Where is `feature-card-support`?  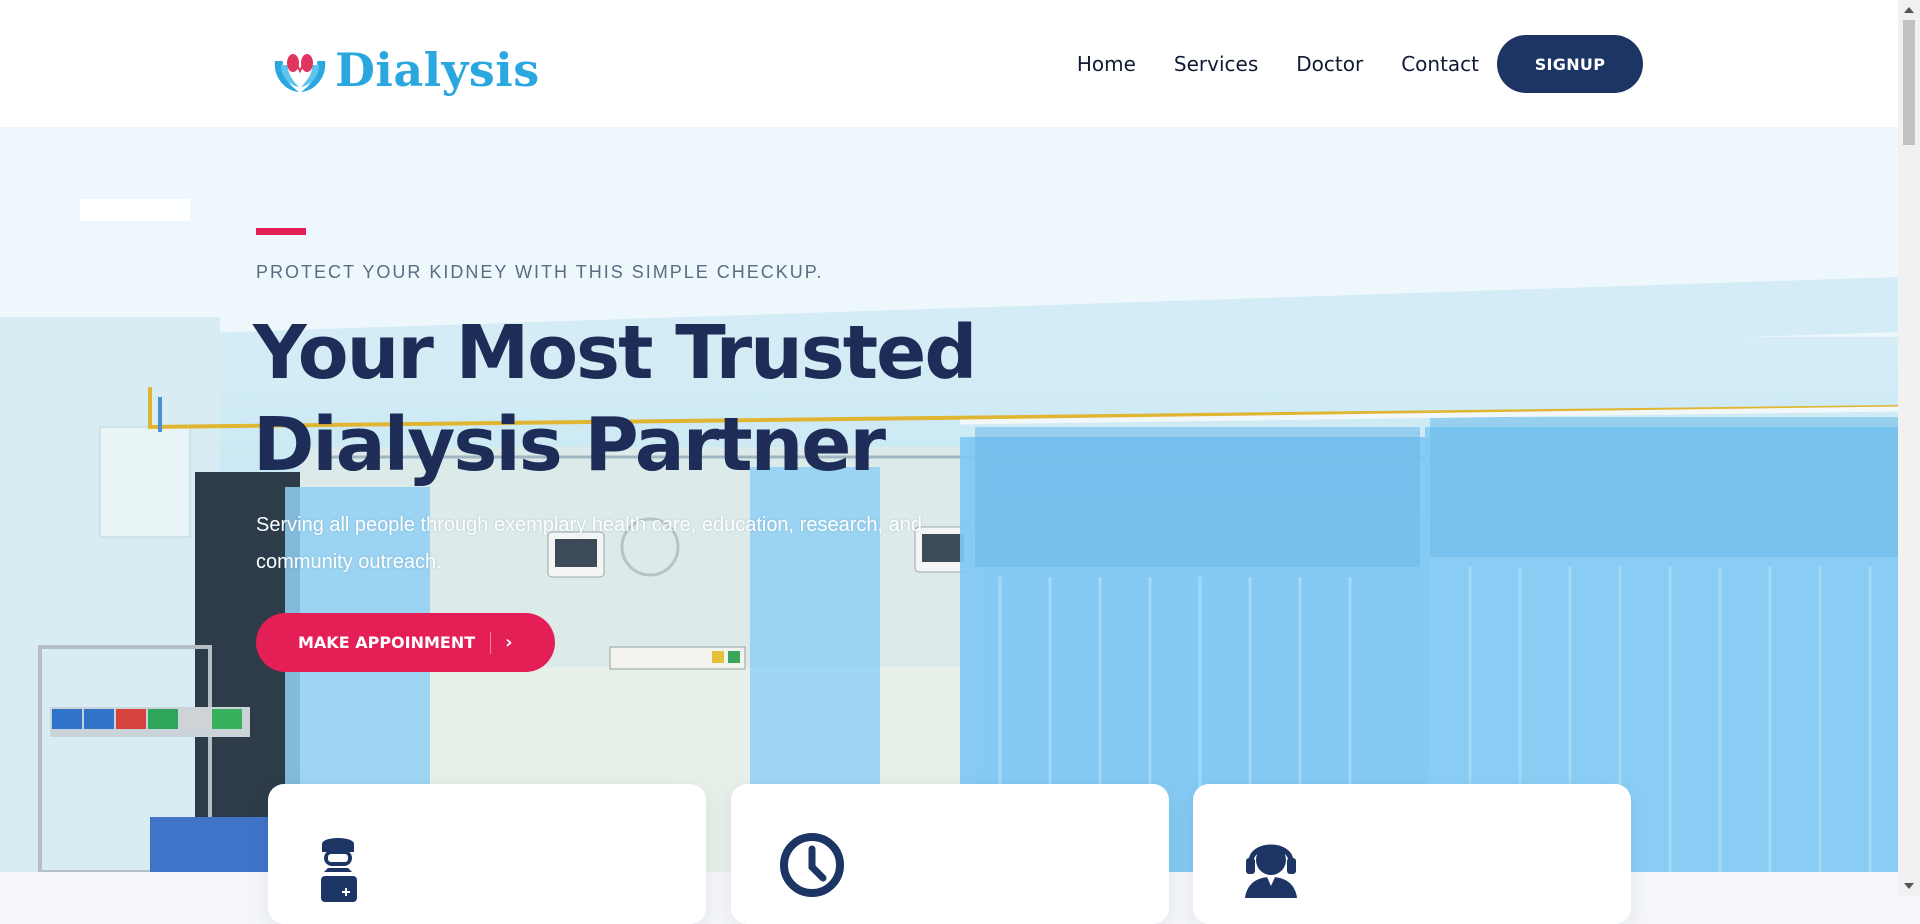
feature-card-support is located at coordinates (1412, 854).